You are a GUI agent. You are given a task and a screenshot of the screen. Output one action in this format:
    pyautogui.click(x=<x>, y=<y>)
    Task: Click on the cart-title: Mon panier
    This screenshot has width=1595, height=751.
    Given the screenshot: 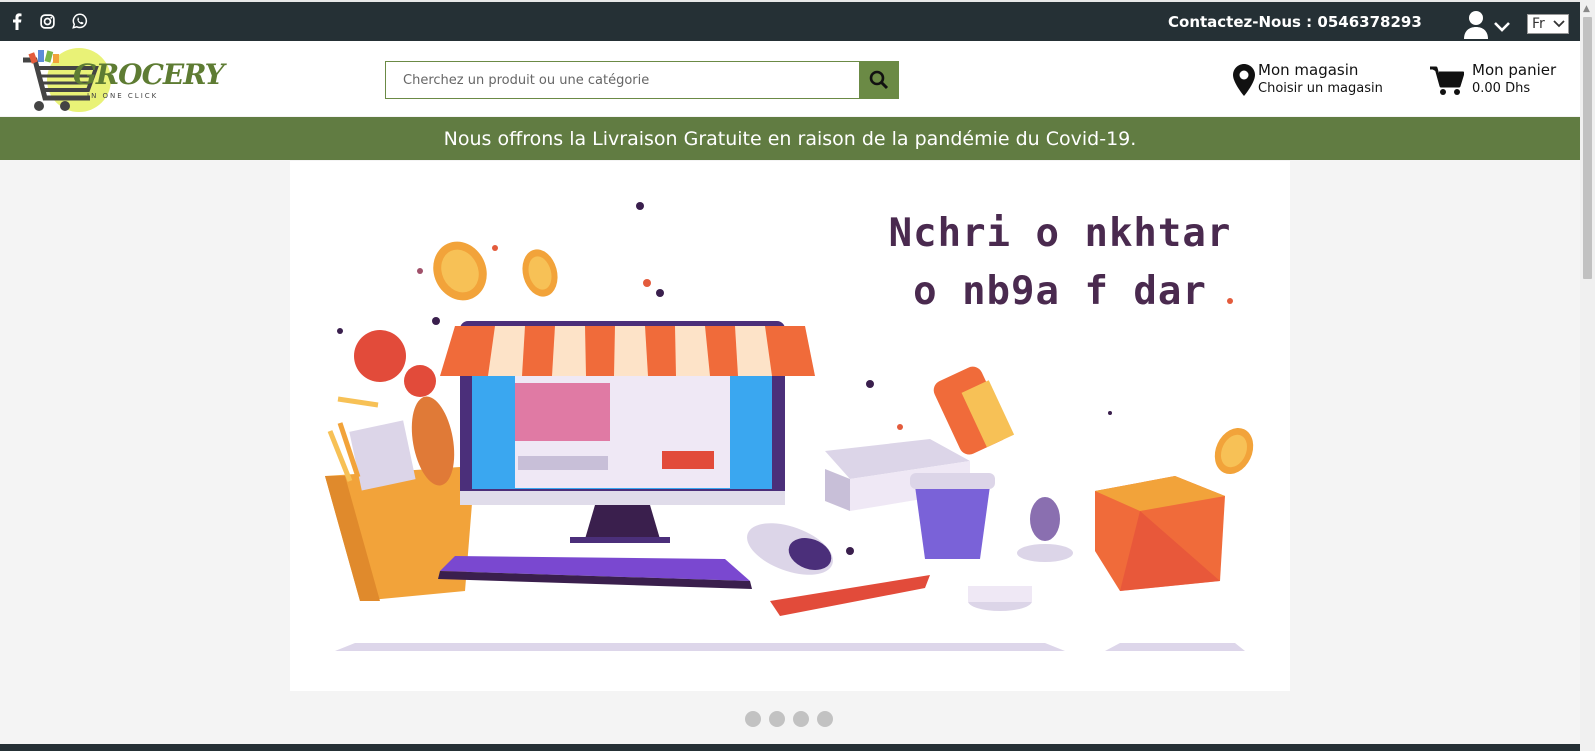 What is the action you would take?
    pyautogui.click(x=1514, y=70)
    